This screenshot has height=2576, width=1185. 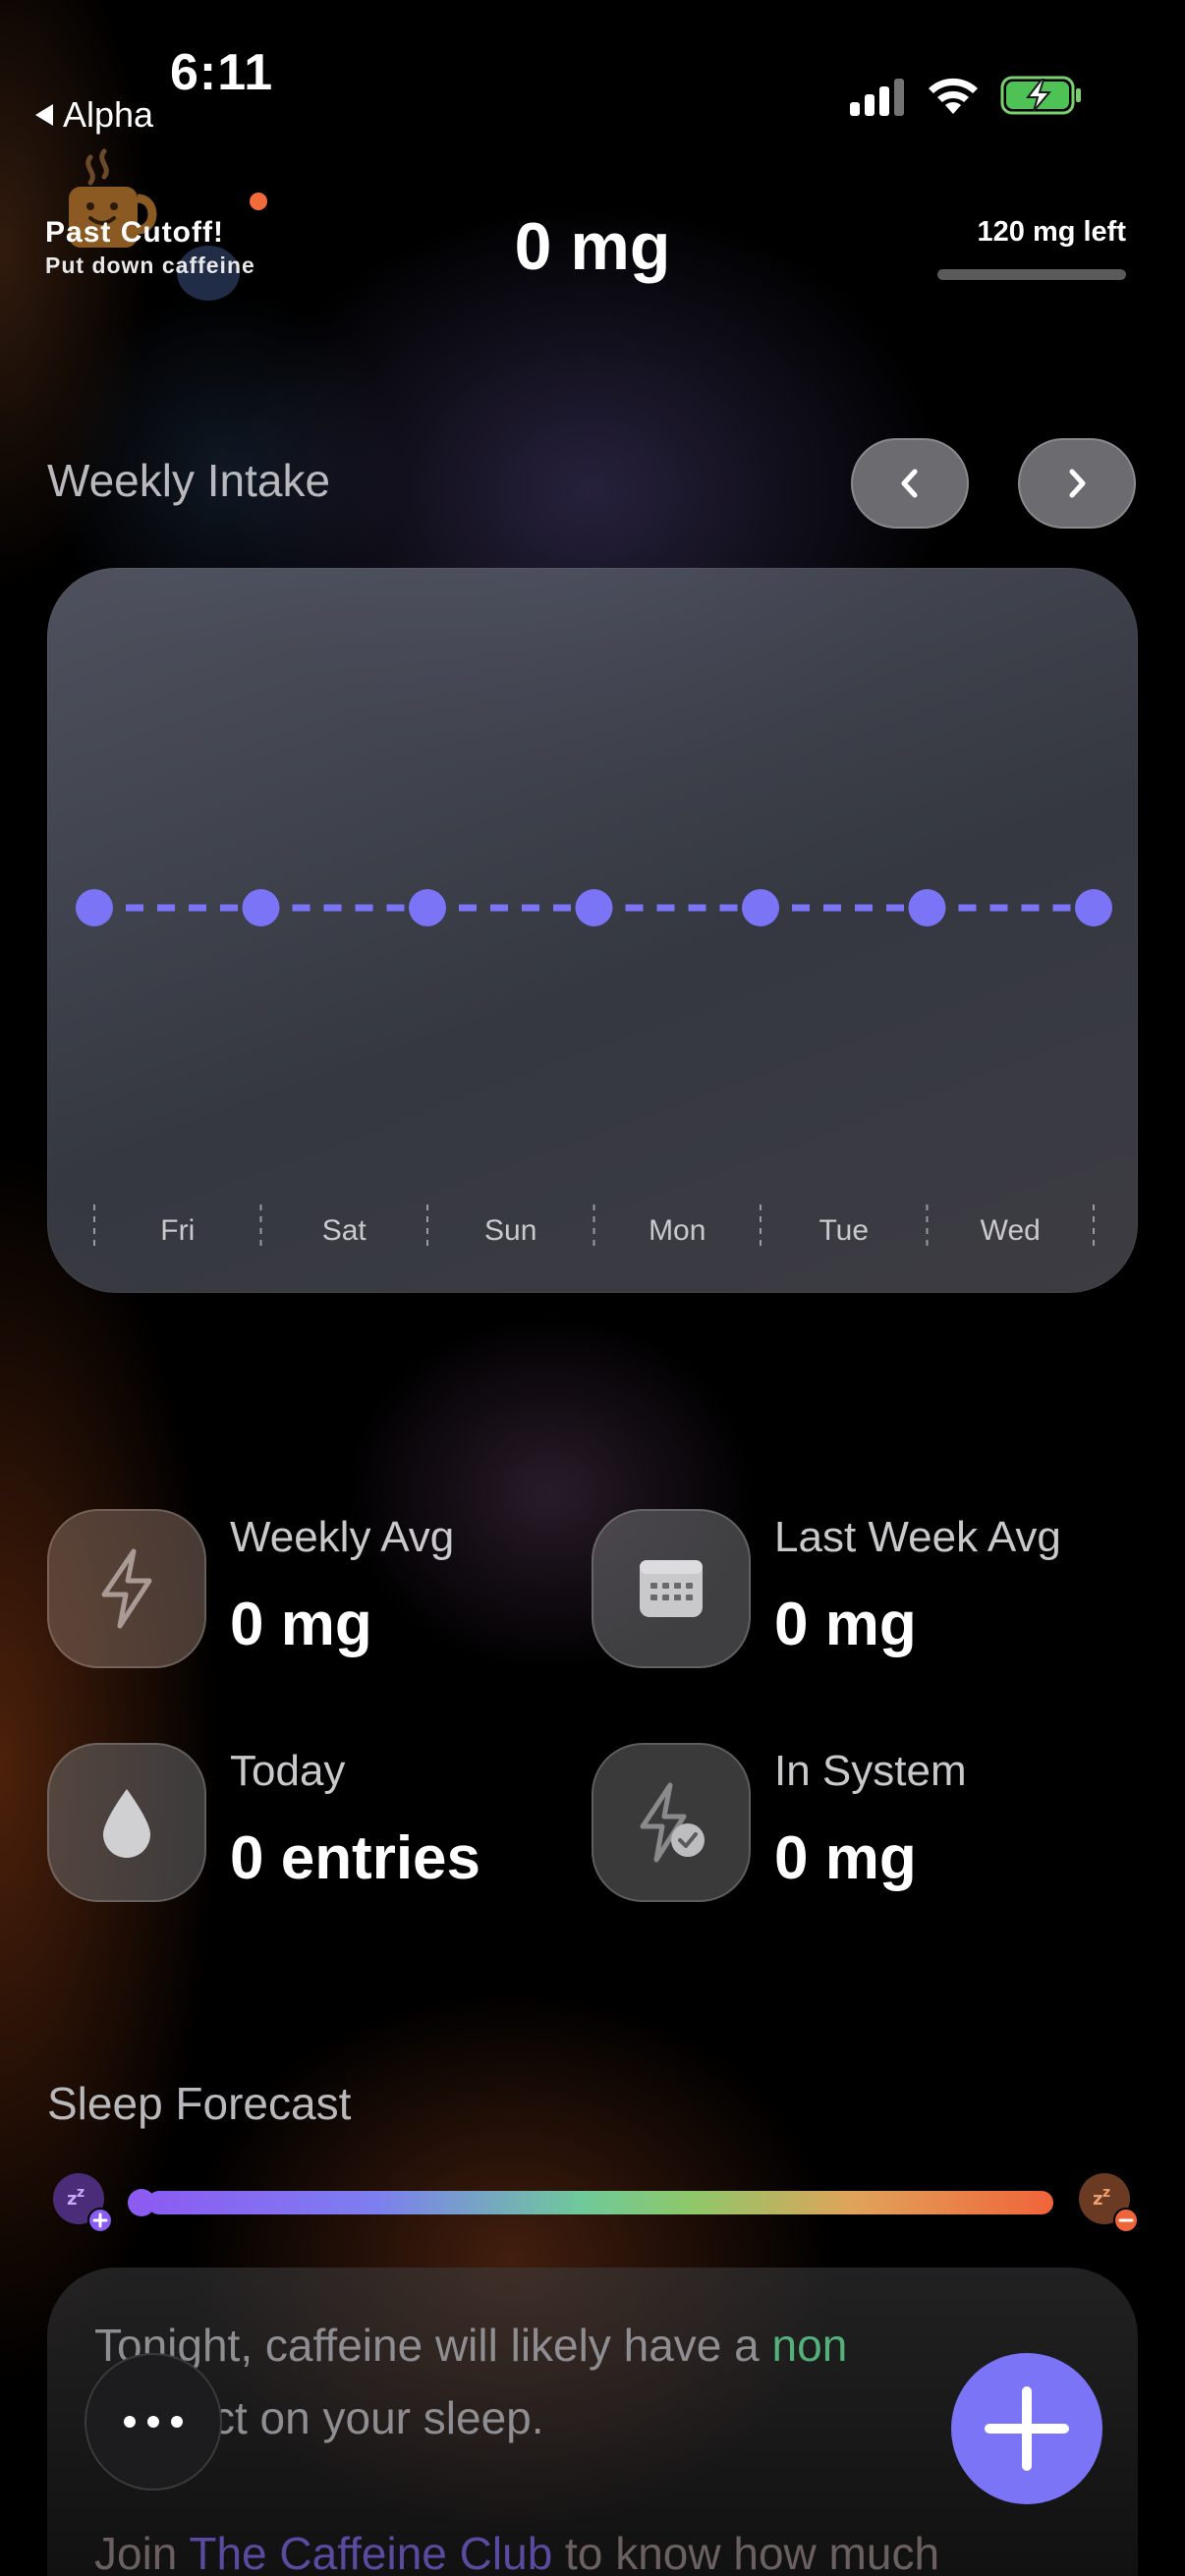 I want to click on bolt-check-icon, so click(x=672, y=1822).